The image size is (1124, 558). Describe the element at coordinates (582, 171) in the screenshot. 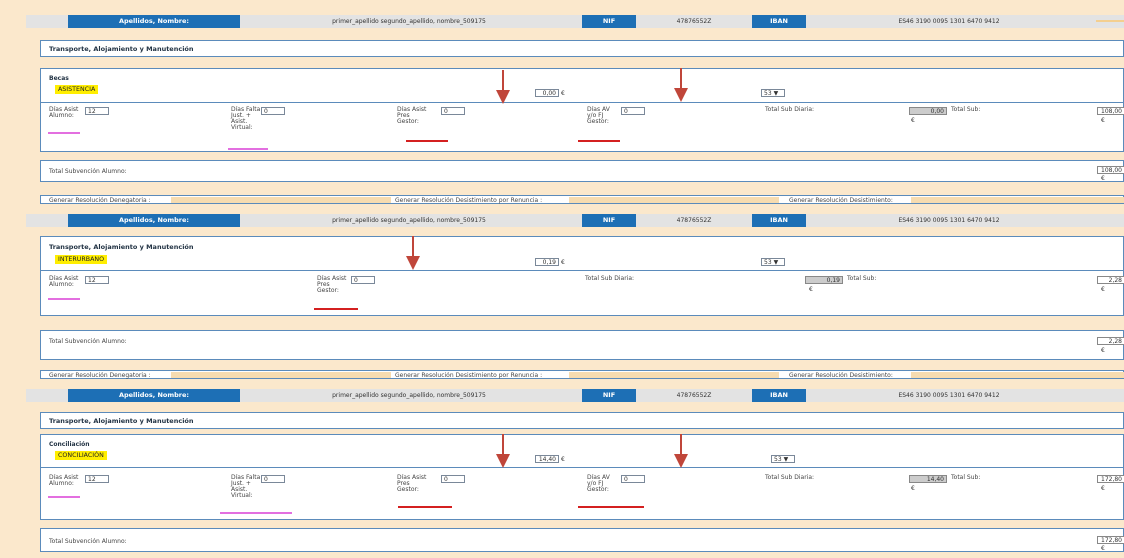

I see `total-alumno-panel: Total Subvención Alumno: 108,00 €` at that location.